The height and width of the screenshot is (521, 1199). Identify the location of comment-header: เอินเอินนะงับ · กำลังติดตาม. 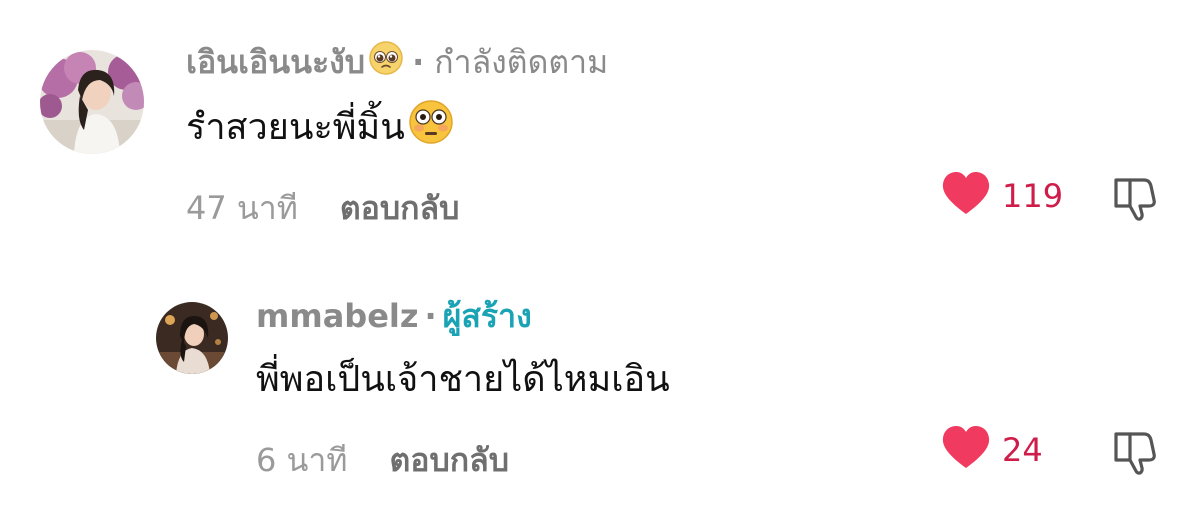
(397, 62).